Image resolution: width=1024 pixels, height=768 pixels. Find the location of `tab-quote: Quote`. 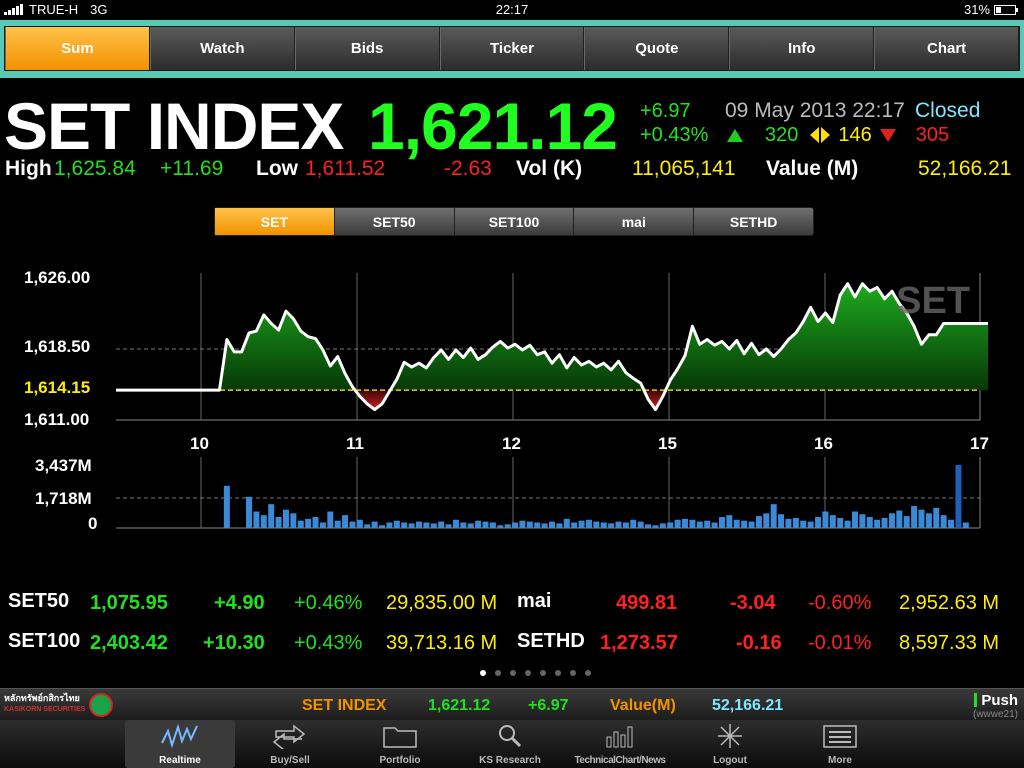

tab-quote: Quote is located at coordinates (657, 48).